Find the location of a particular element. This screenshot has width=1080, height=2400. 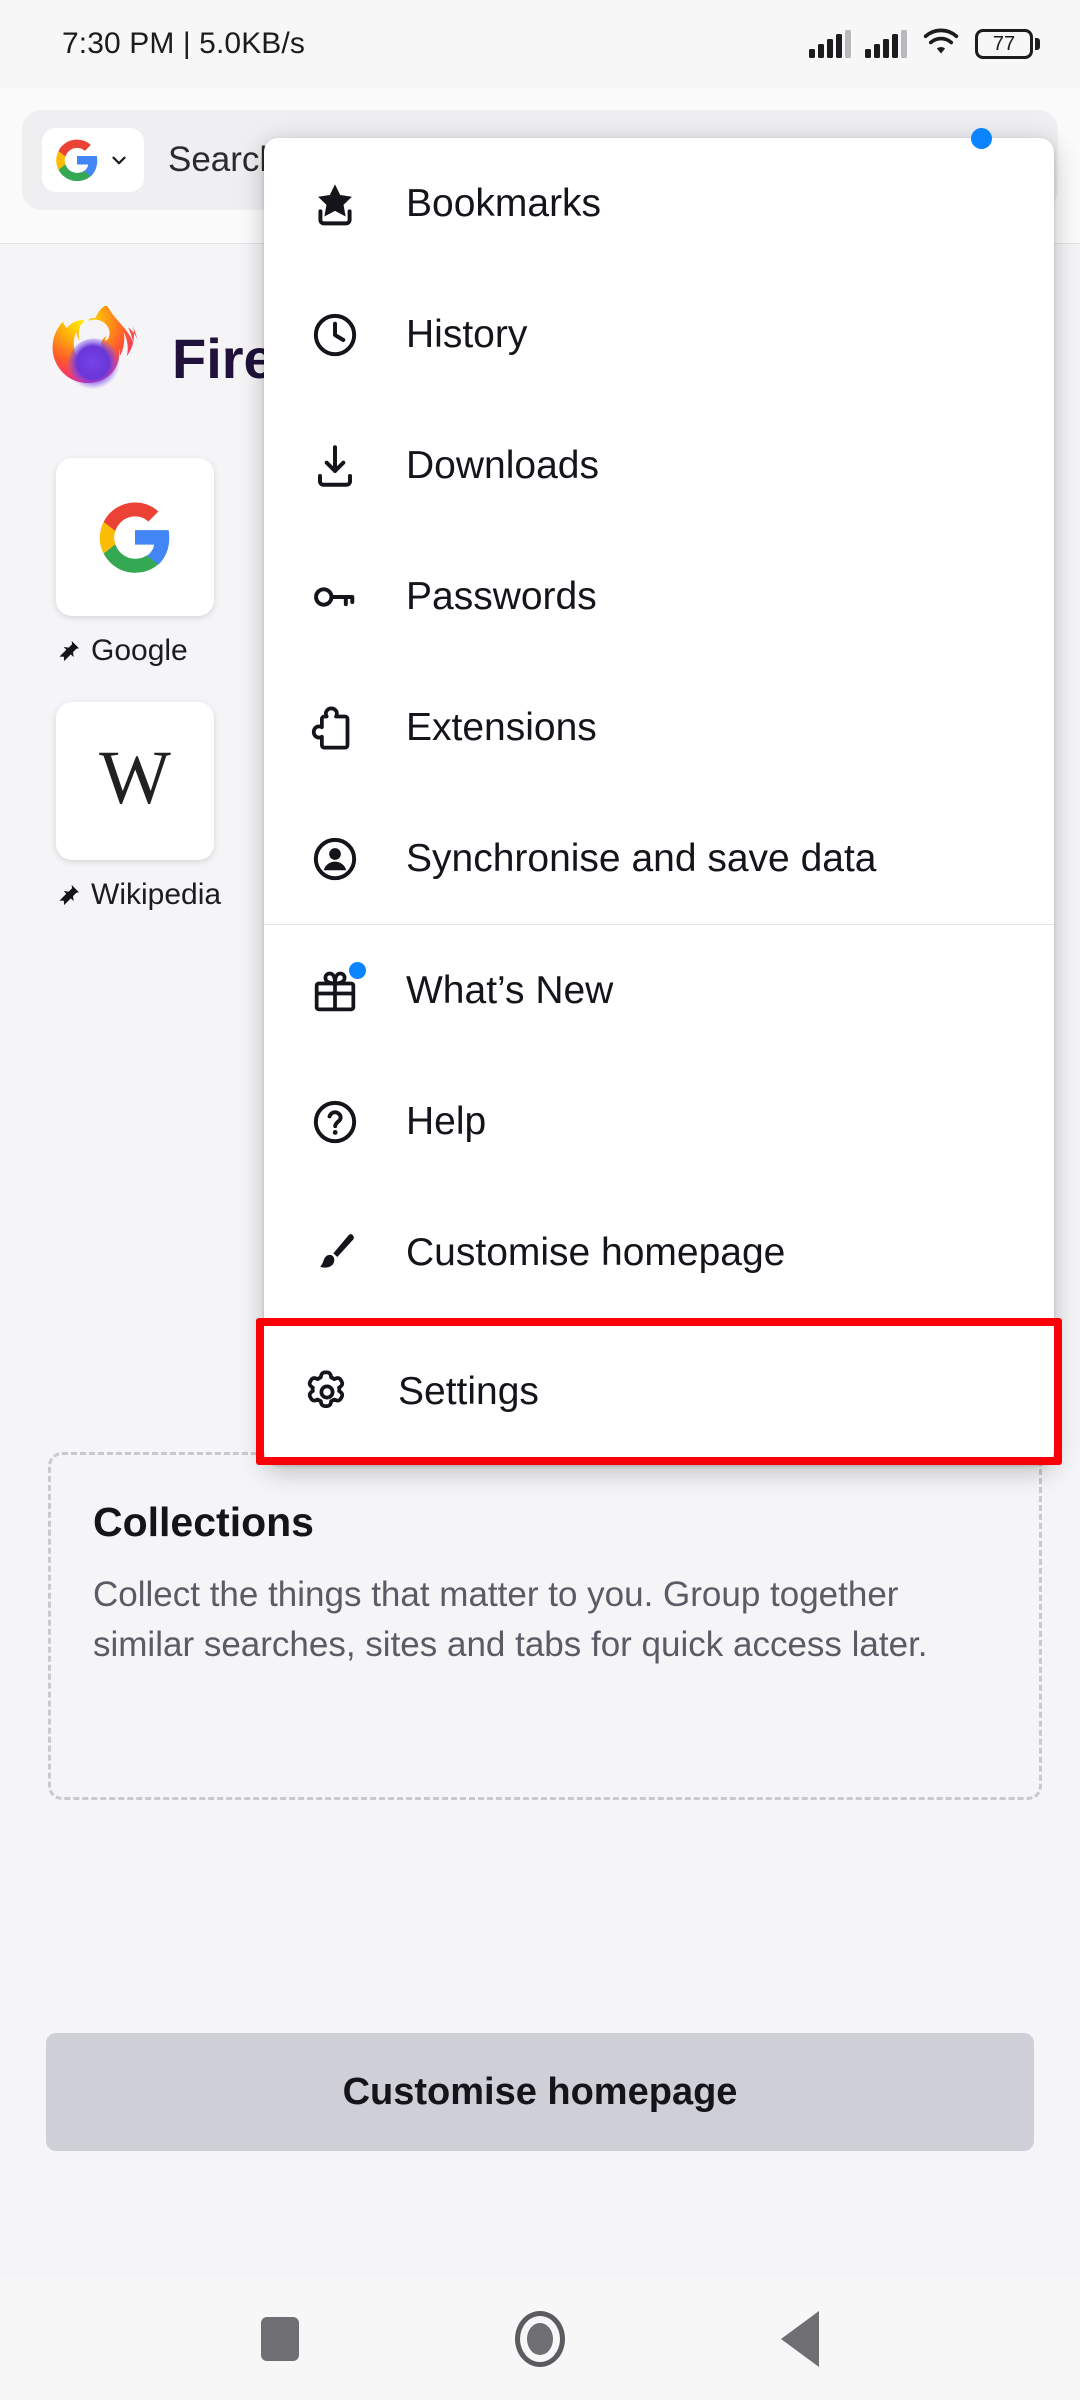

menu-item-passwords: Passwords is located at coordinates (659, 596).